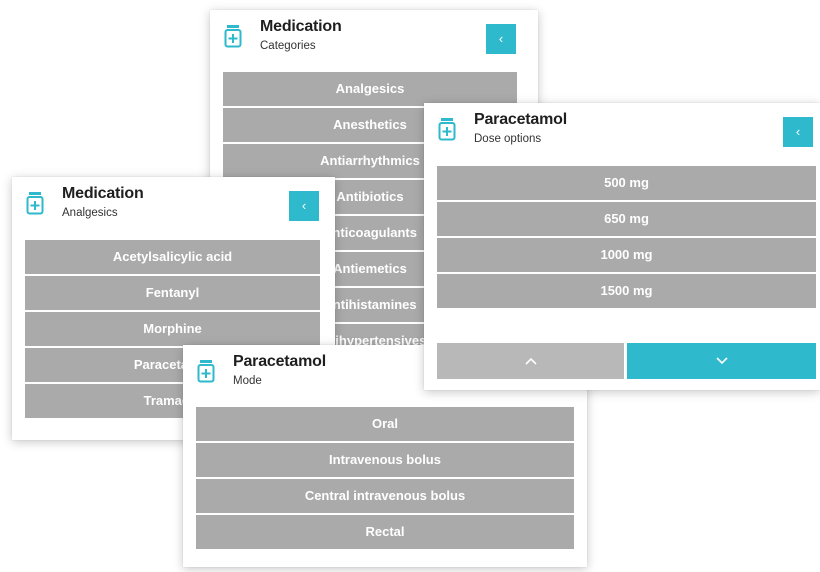 Image resolution: width=820 pixels, height=572 pixels. I want to click on list-item: 1500 mg, so click(626, 291).